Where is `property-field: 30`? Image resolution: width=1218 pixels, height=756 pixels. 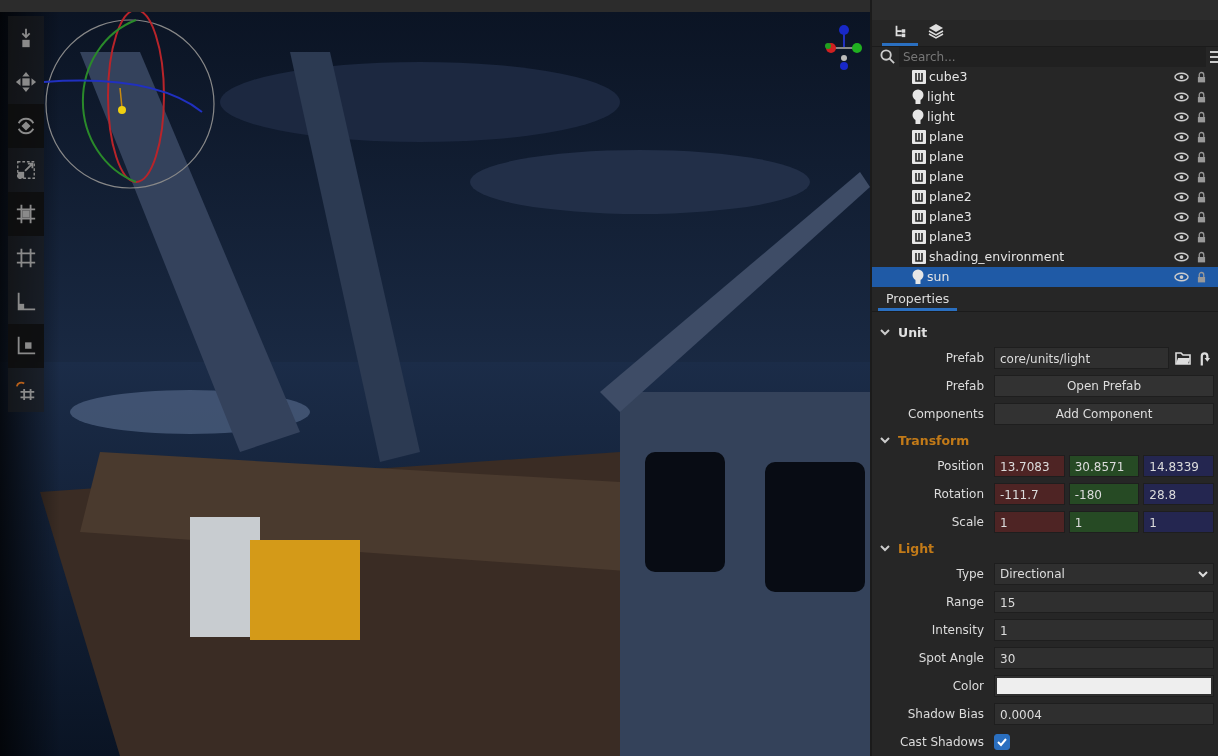
property-field: 30 is located at coordinates (1104, 658).